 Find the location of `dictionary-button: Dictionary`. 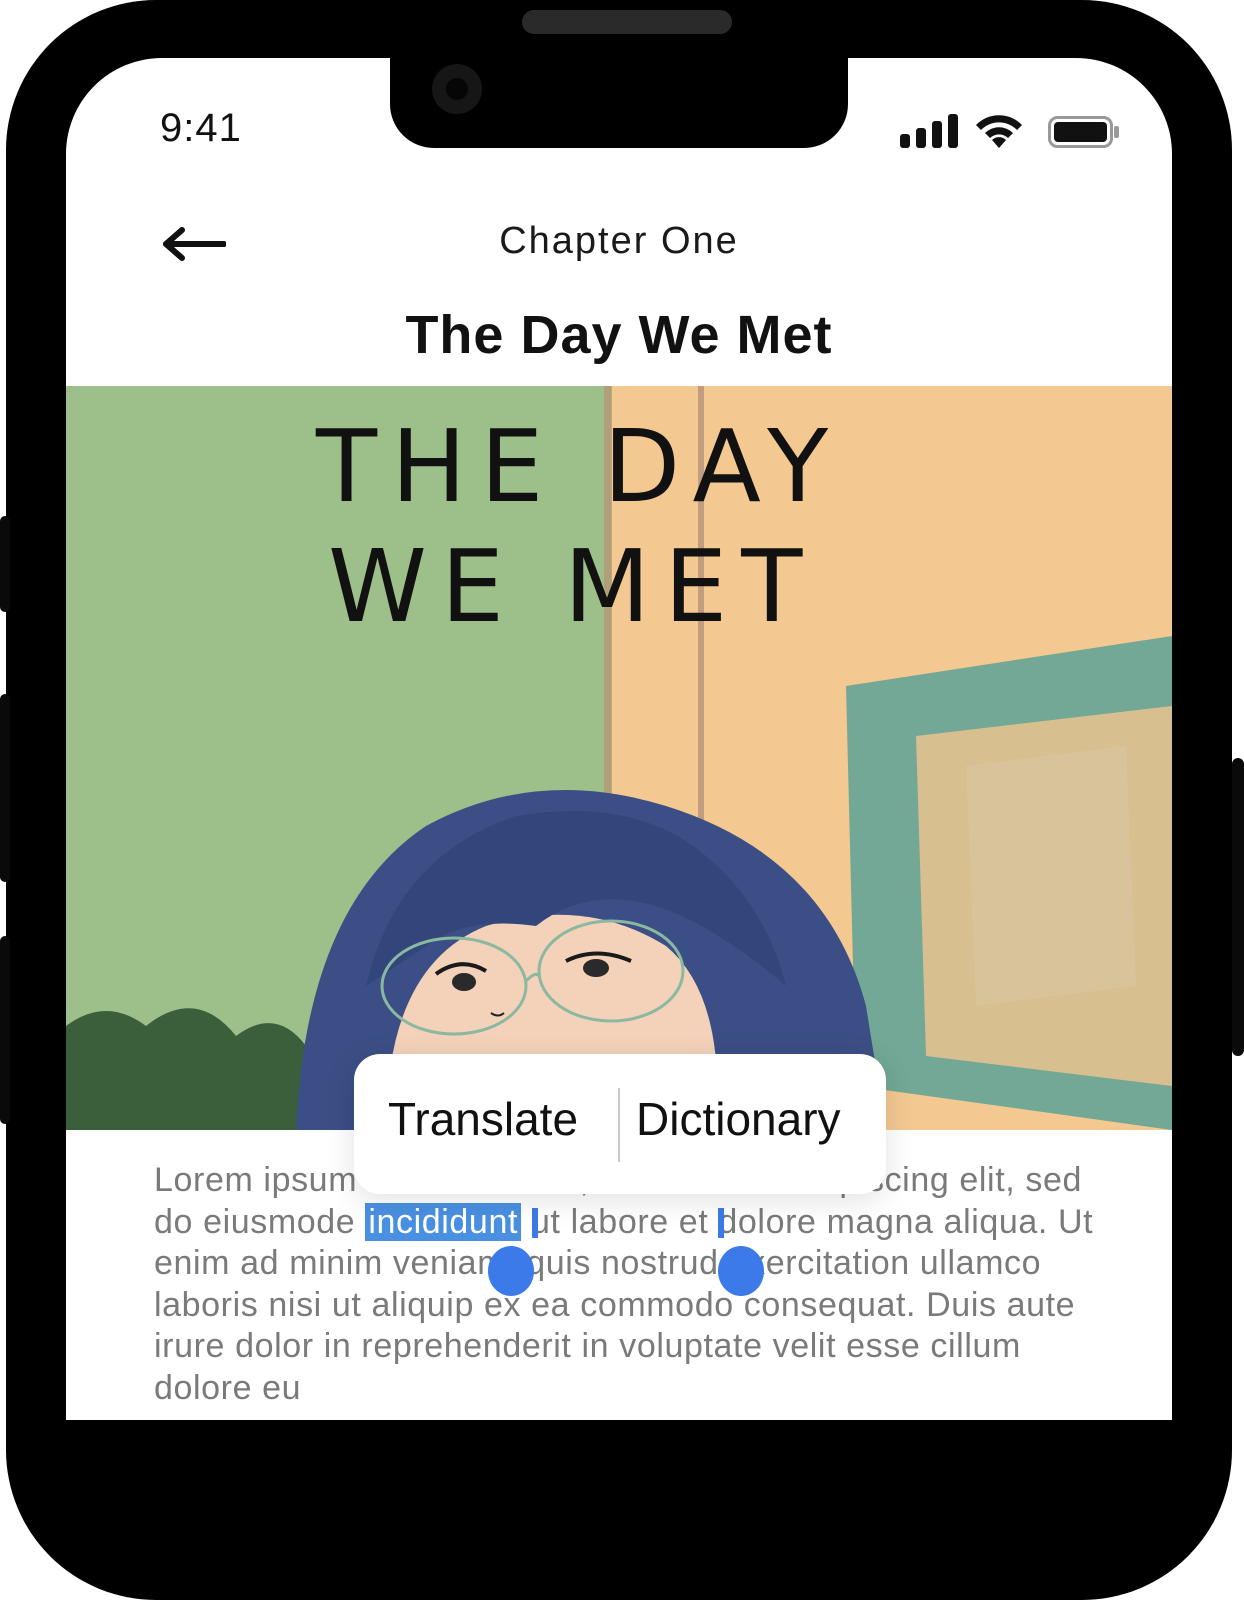

dictionary-button: Dictionary is located at coordinates (738, 1119).